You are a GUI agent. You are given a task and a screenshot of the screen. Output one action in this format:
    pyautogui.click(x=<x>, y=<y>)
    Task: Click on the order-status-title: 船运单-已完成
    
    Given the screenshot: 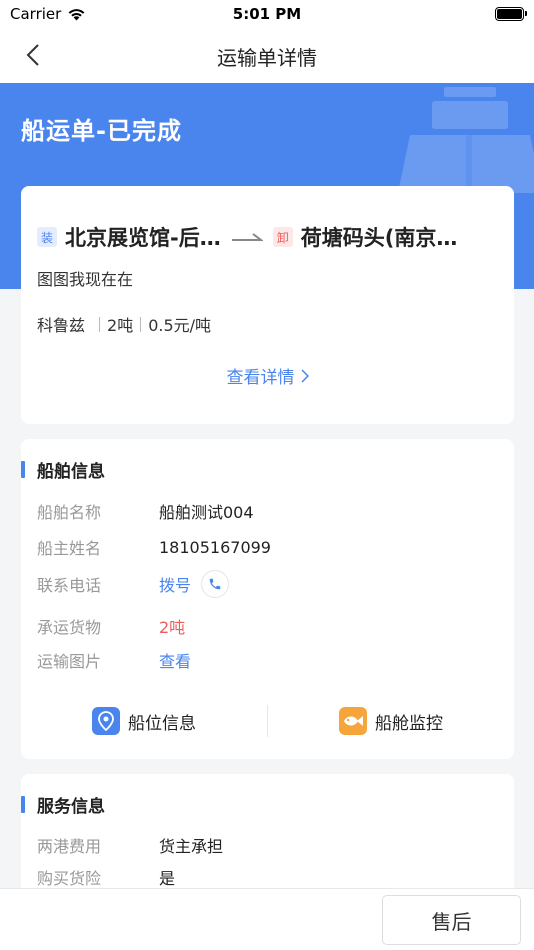 What is the action you would take?
    pyautogui.click(x=101, y=131)
    